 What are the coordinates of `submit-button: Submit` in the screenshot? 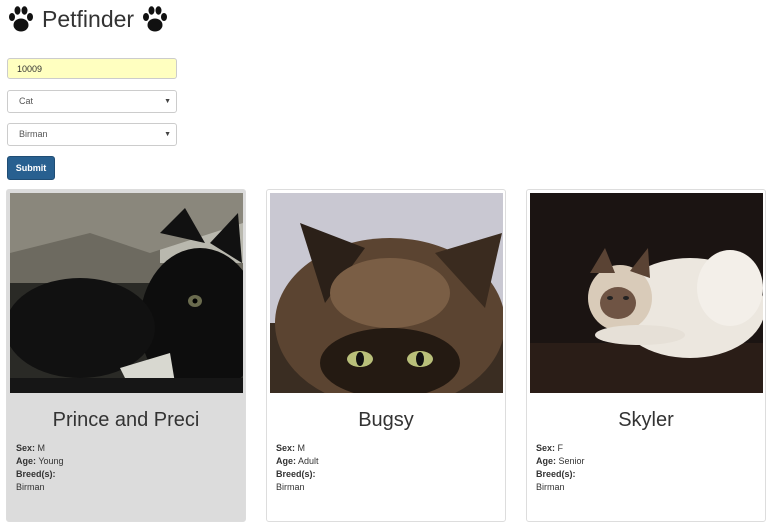 It's located at (31, 168).